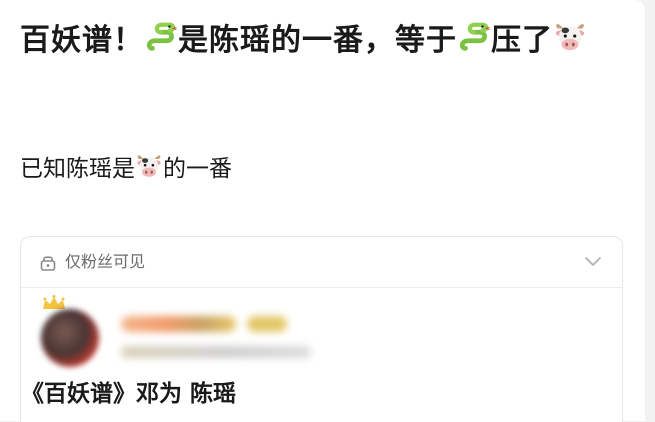  I want to click on post-body: 已知陈瑶是 的一番, so click(126, 169).